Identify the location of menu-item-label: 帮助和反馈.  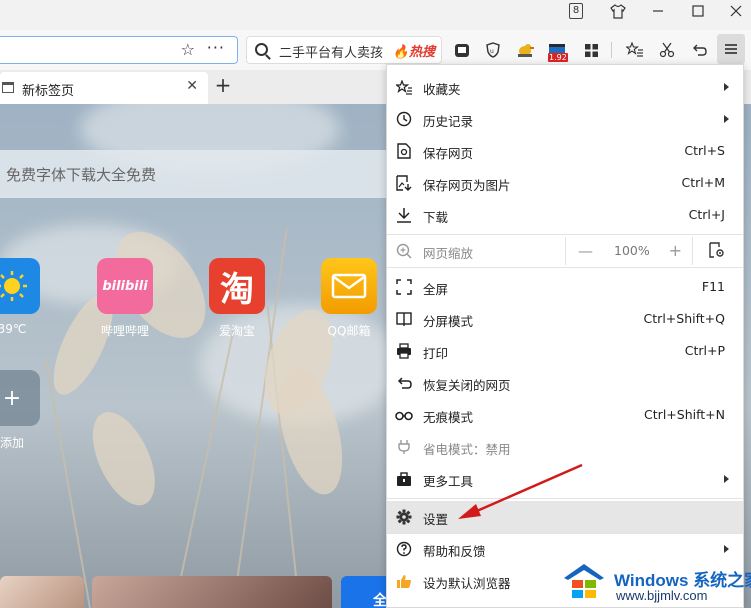
(454, 551).